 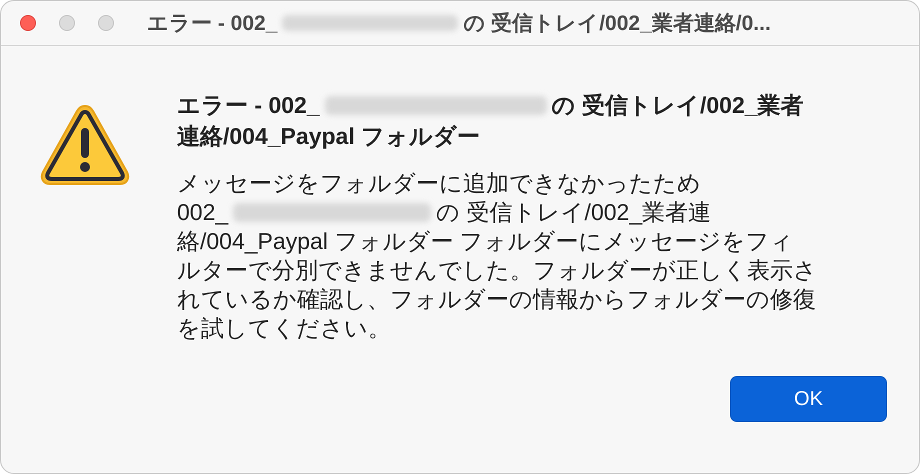 What do you see at coordinates (67, 23) in the screenshot?
I see `minimize-button` at bounding box center [67, 23].